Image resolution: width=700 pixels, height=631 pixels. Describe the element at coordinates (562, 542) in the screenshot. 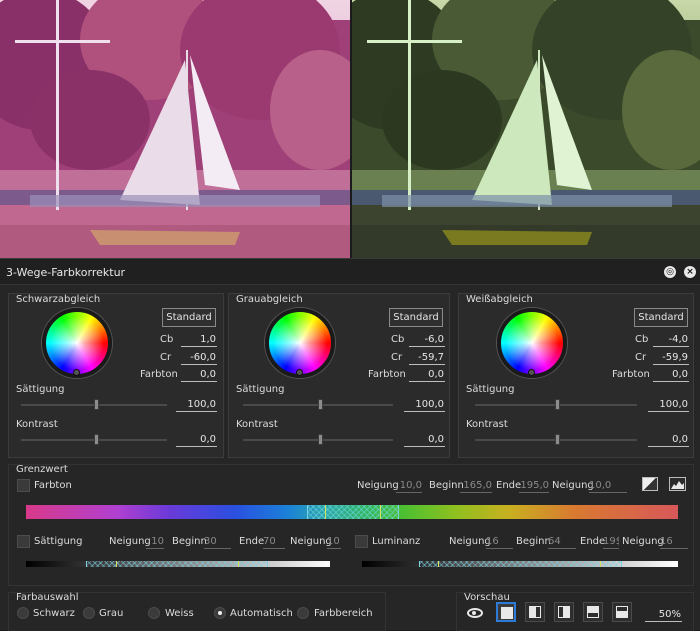

I see `luminanz-beginn-value: 64` at that location.